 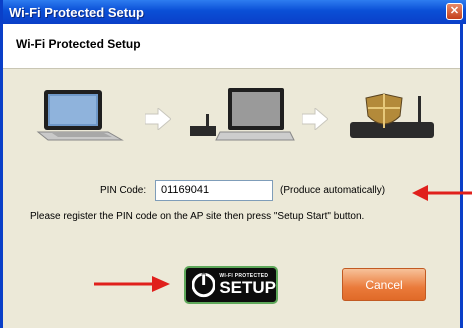 I want to click on wps-setup-button: WI-FI PROTECTED SETUP, so click(x=231, y=285).